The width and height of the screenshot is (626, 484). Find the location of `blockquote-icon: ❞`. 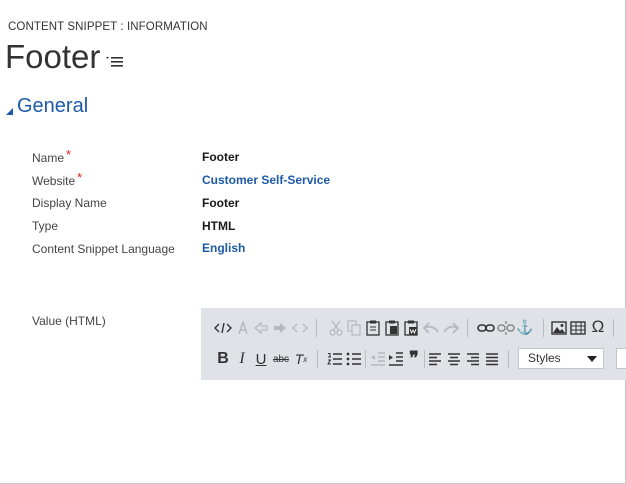

blockquote-icon: ❞ is located at coordinates (414, 358).